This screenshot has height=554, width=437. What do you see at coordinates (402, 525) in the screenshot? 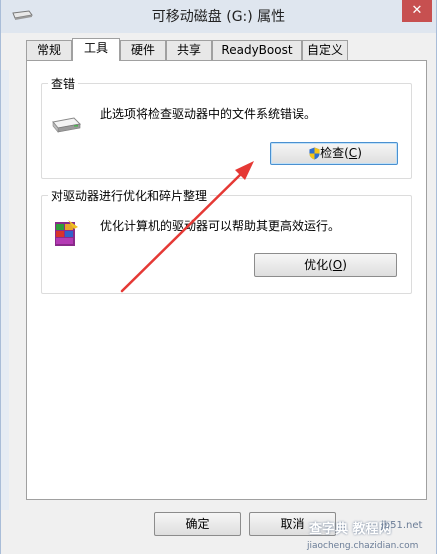
I see `watermark-line-2: jb51.net` at bounding box center [402, 525].